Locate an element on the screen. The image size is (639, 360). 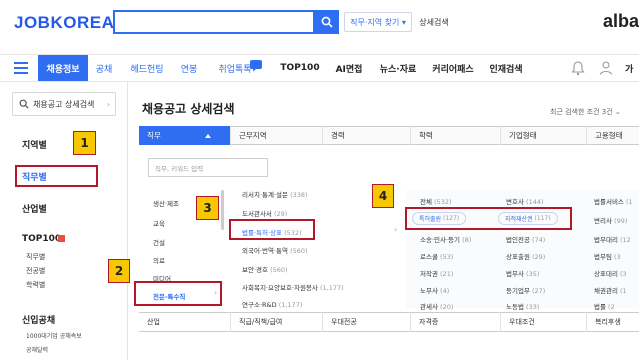
job-keyword-input: 직무, 키워드 입력 is located at coordinates (208, 167).